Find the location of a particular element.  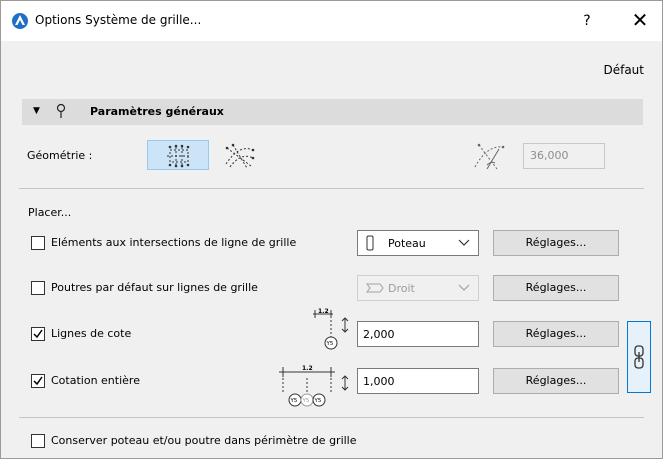

angle-icon is located at coordinates (489, 156).